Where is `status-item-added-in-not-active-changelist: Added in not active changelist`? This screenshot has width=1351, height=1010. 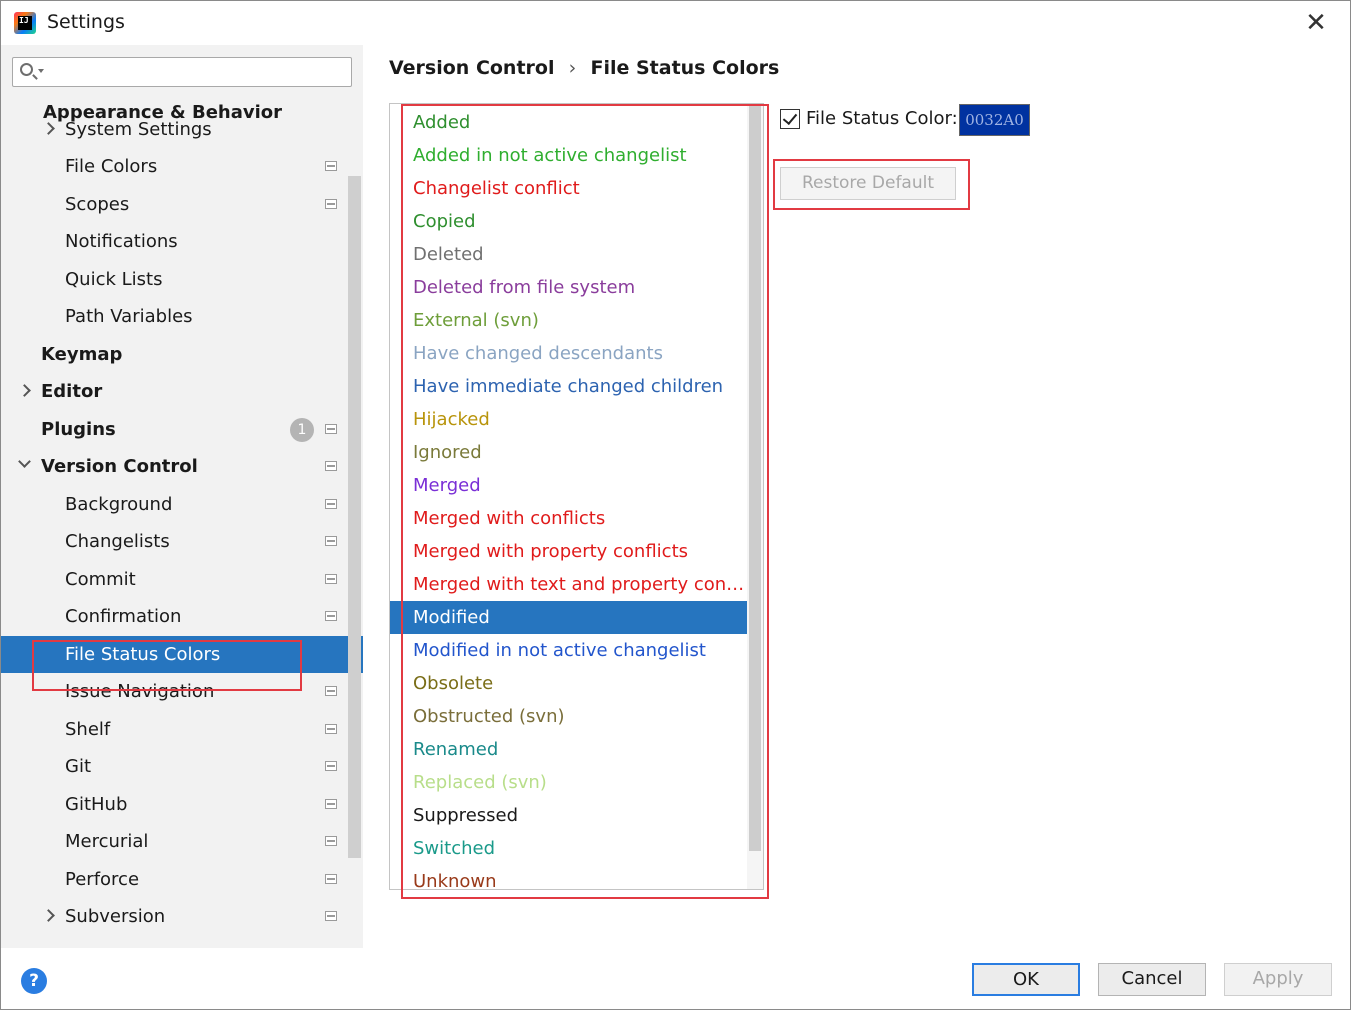 status-item-added-in-not-active-changelist: Added in not active changelist is located at coordinates (568, 155).